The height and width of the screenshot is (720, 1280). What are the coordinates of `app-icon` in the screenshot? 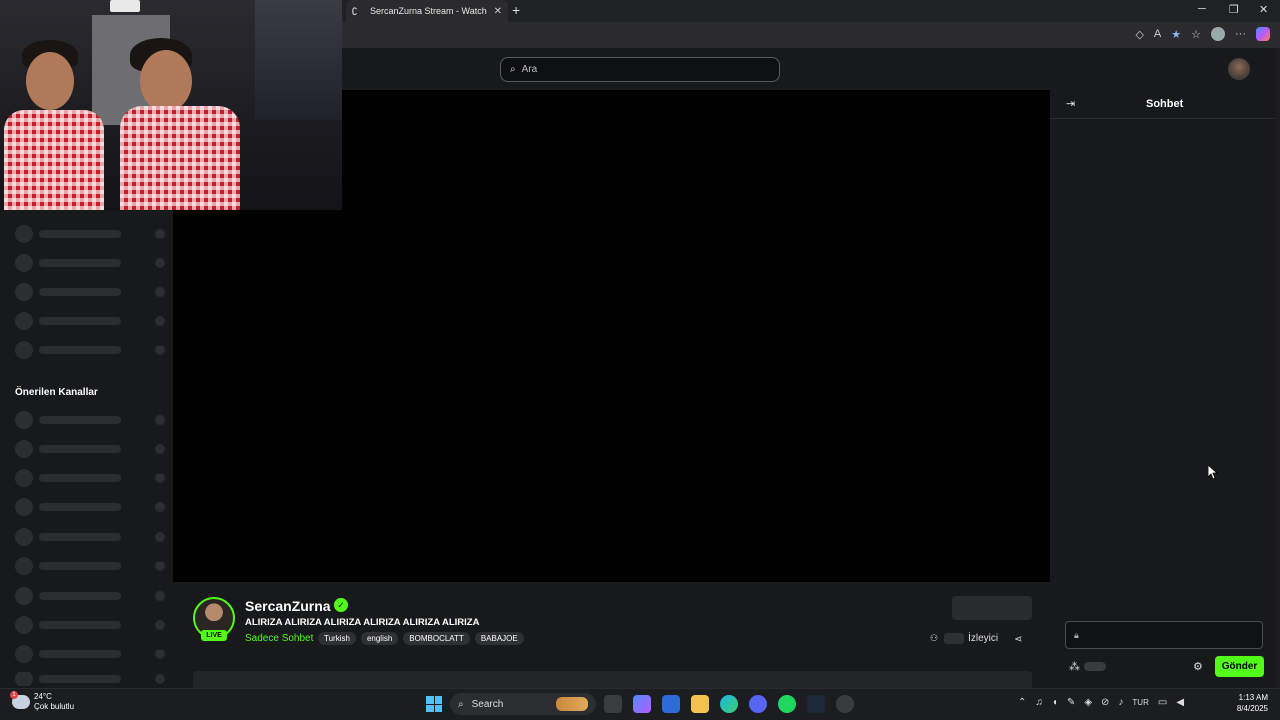 It's located at (845, 704).